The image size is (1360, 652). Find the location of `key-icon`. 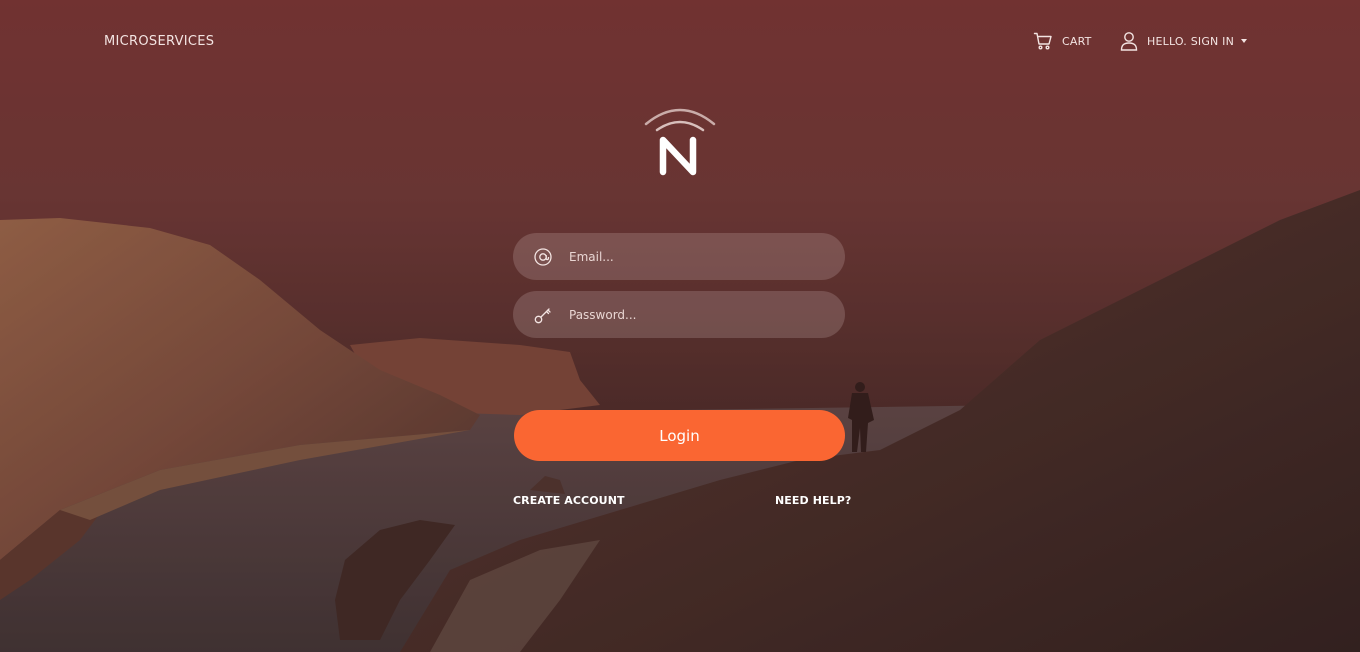

key-icon is located at coordinates (542, 316).